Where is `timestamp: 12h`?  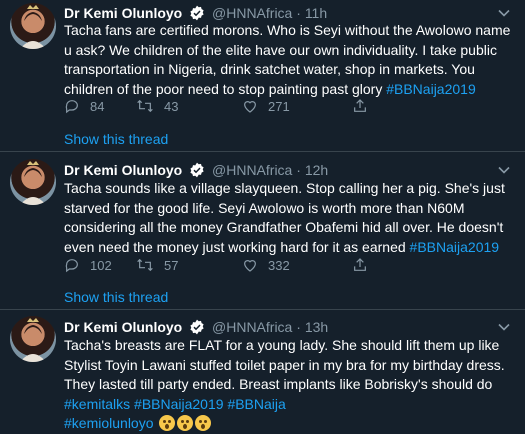 timestamp: 12h is located at coordinates (316, 170).